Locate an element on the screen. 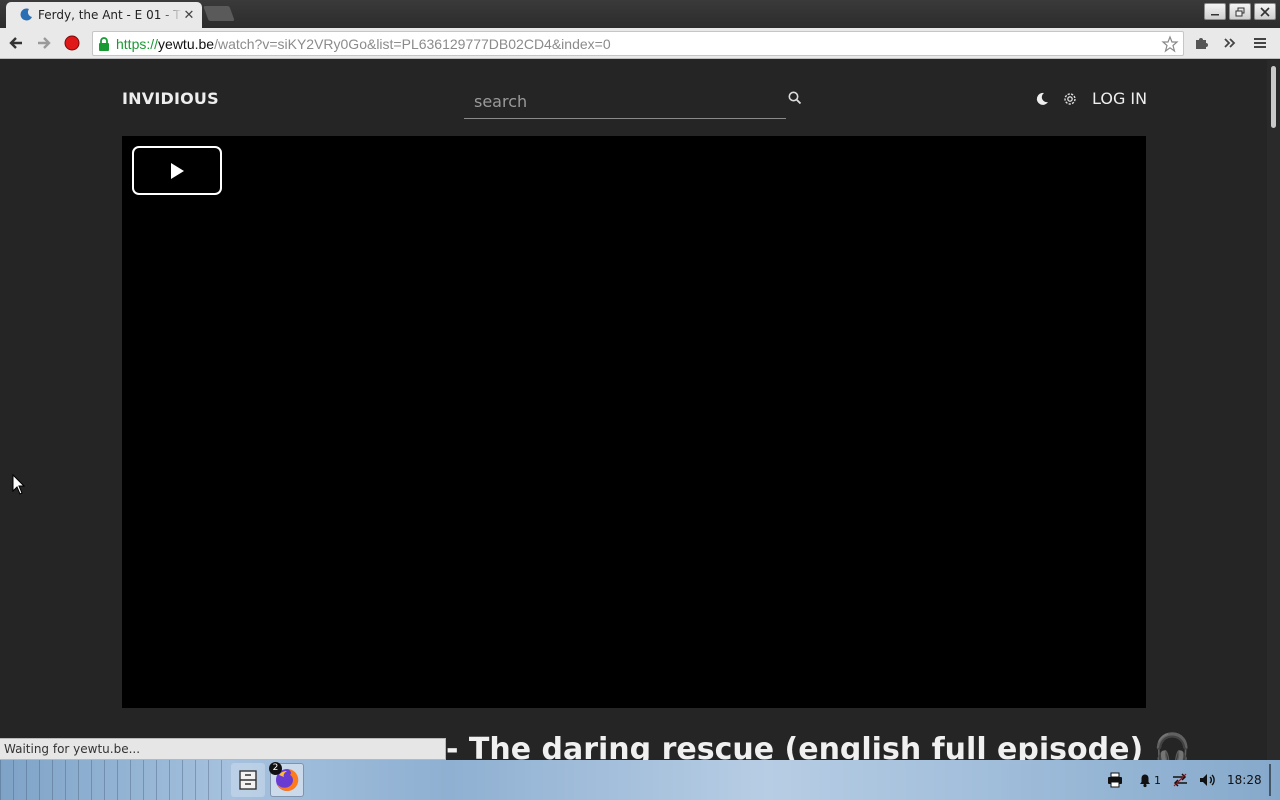 The width and height of the screenshot is (1280, 800). network-icon is located at coordinates (1180, 780).